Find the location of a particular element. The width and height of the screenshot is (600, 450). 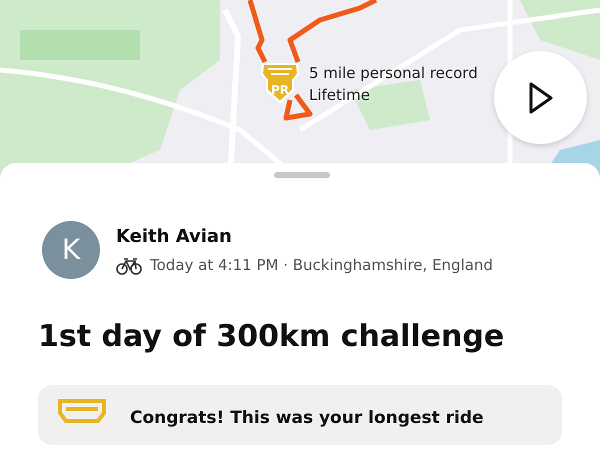

drag-handle is located at coordinates (302, 175).